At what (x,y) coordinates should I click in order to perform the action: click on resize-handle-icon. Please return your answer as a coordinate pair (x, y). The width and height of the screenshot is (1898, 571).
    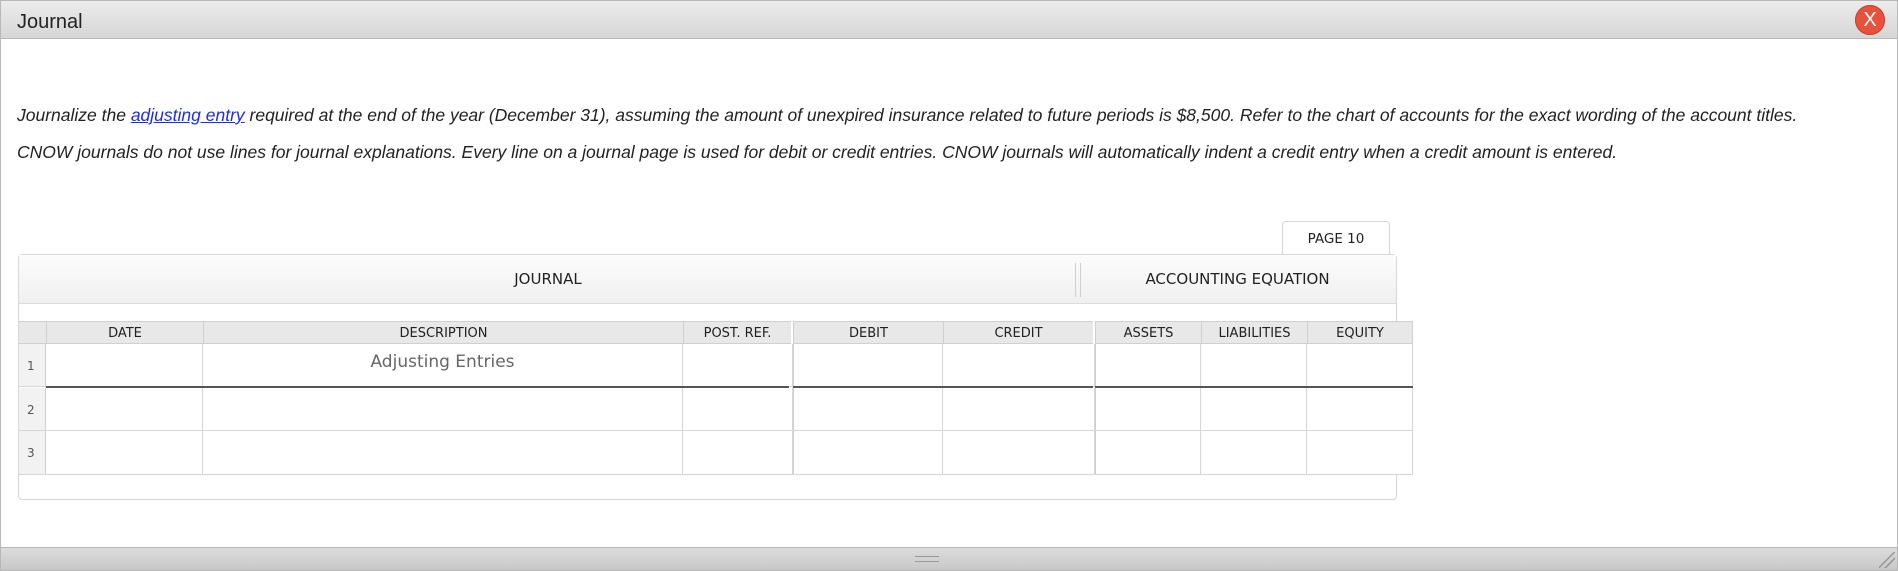
    Looking at the image, I should click on (1887, 560).